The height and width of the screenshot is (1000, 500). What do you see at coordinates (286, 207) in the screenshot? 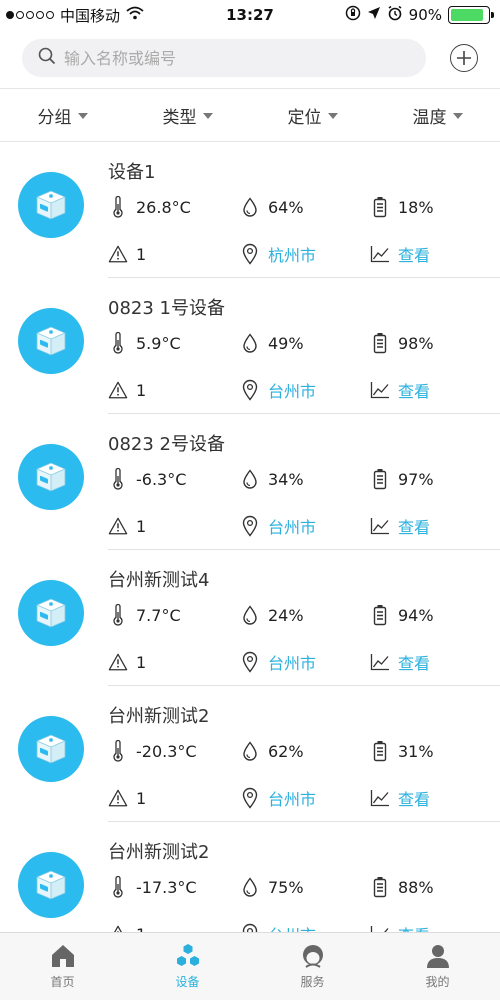
I see `humidity-value: 64%` at bounding box center [286, 207].